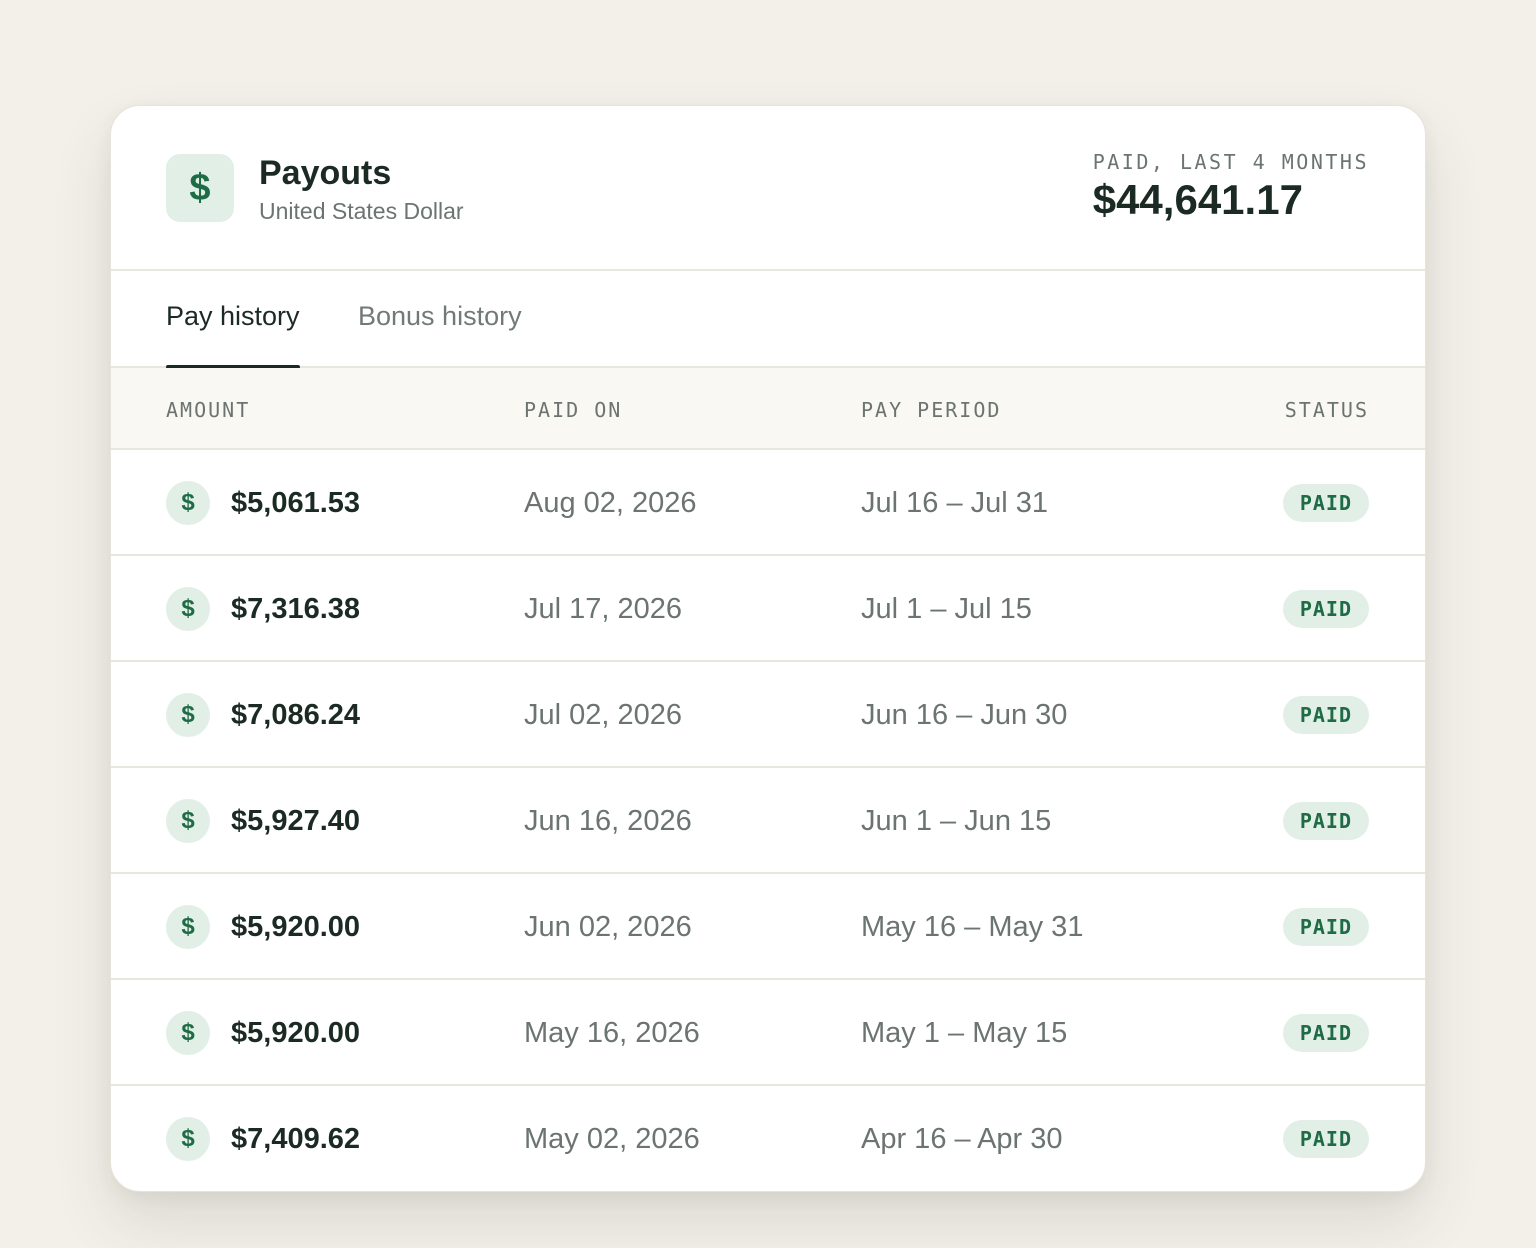 The width and height of the screenshot is (1536, 1248). Describe the element at coordinates (964, 715) in the screenshot. I see `row-pay-period: Jun 16 – Jun 30` at that location.